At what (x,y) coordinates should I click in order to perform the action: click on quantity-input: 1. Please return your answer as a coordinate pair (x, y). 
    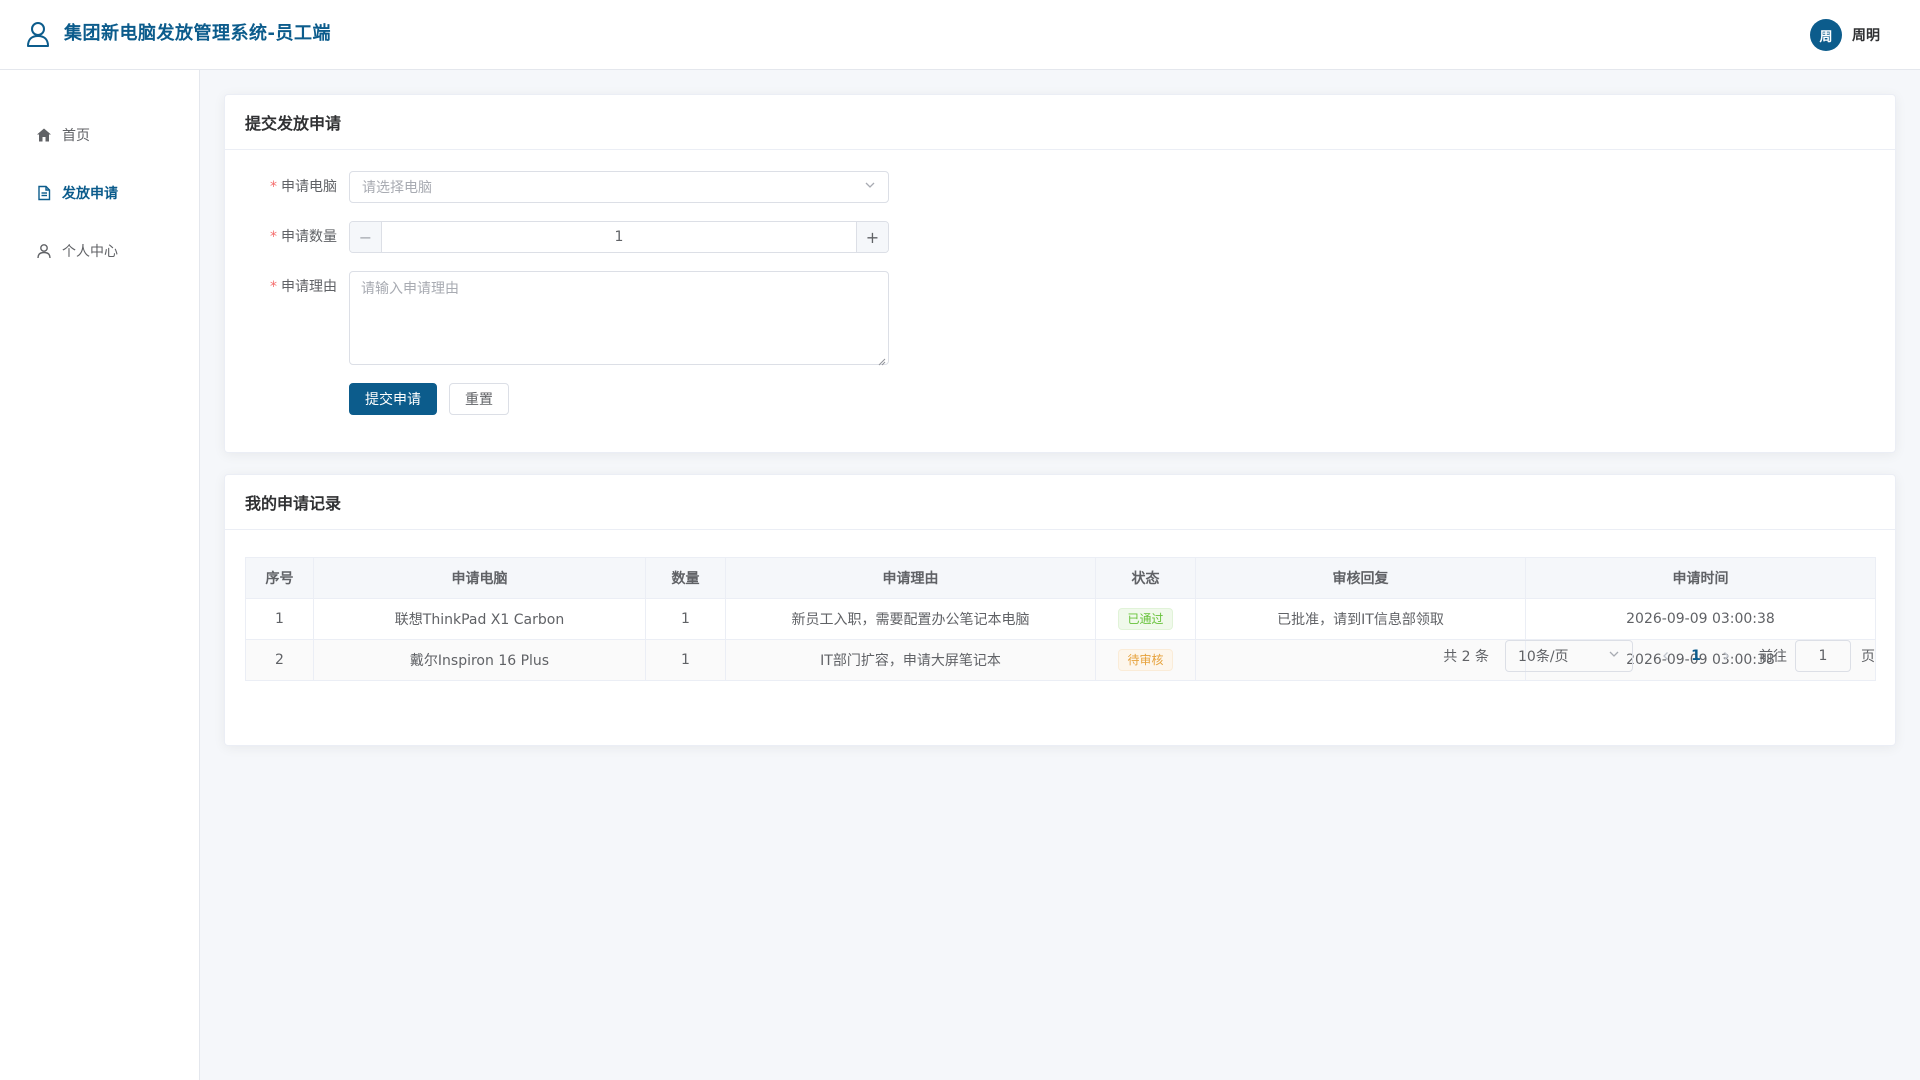
    Looking at the image, I should click on (619, 237).